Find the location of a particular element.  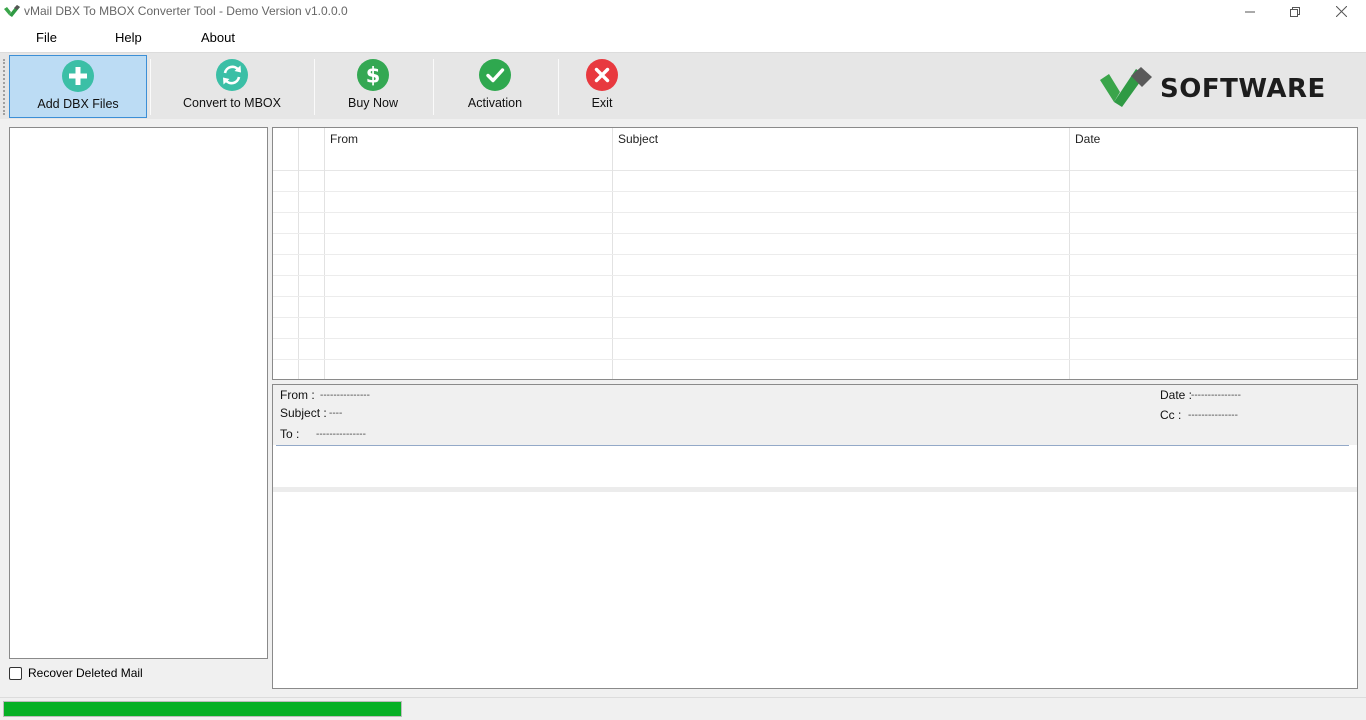

buy-now-label: Buy Now is located at coordinates (373, 103).